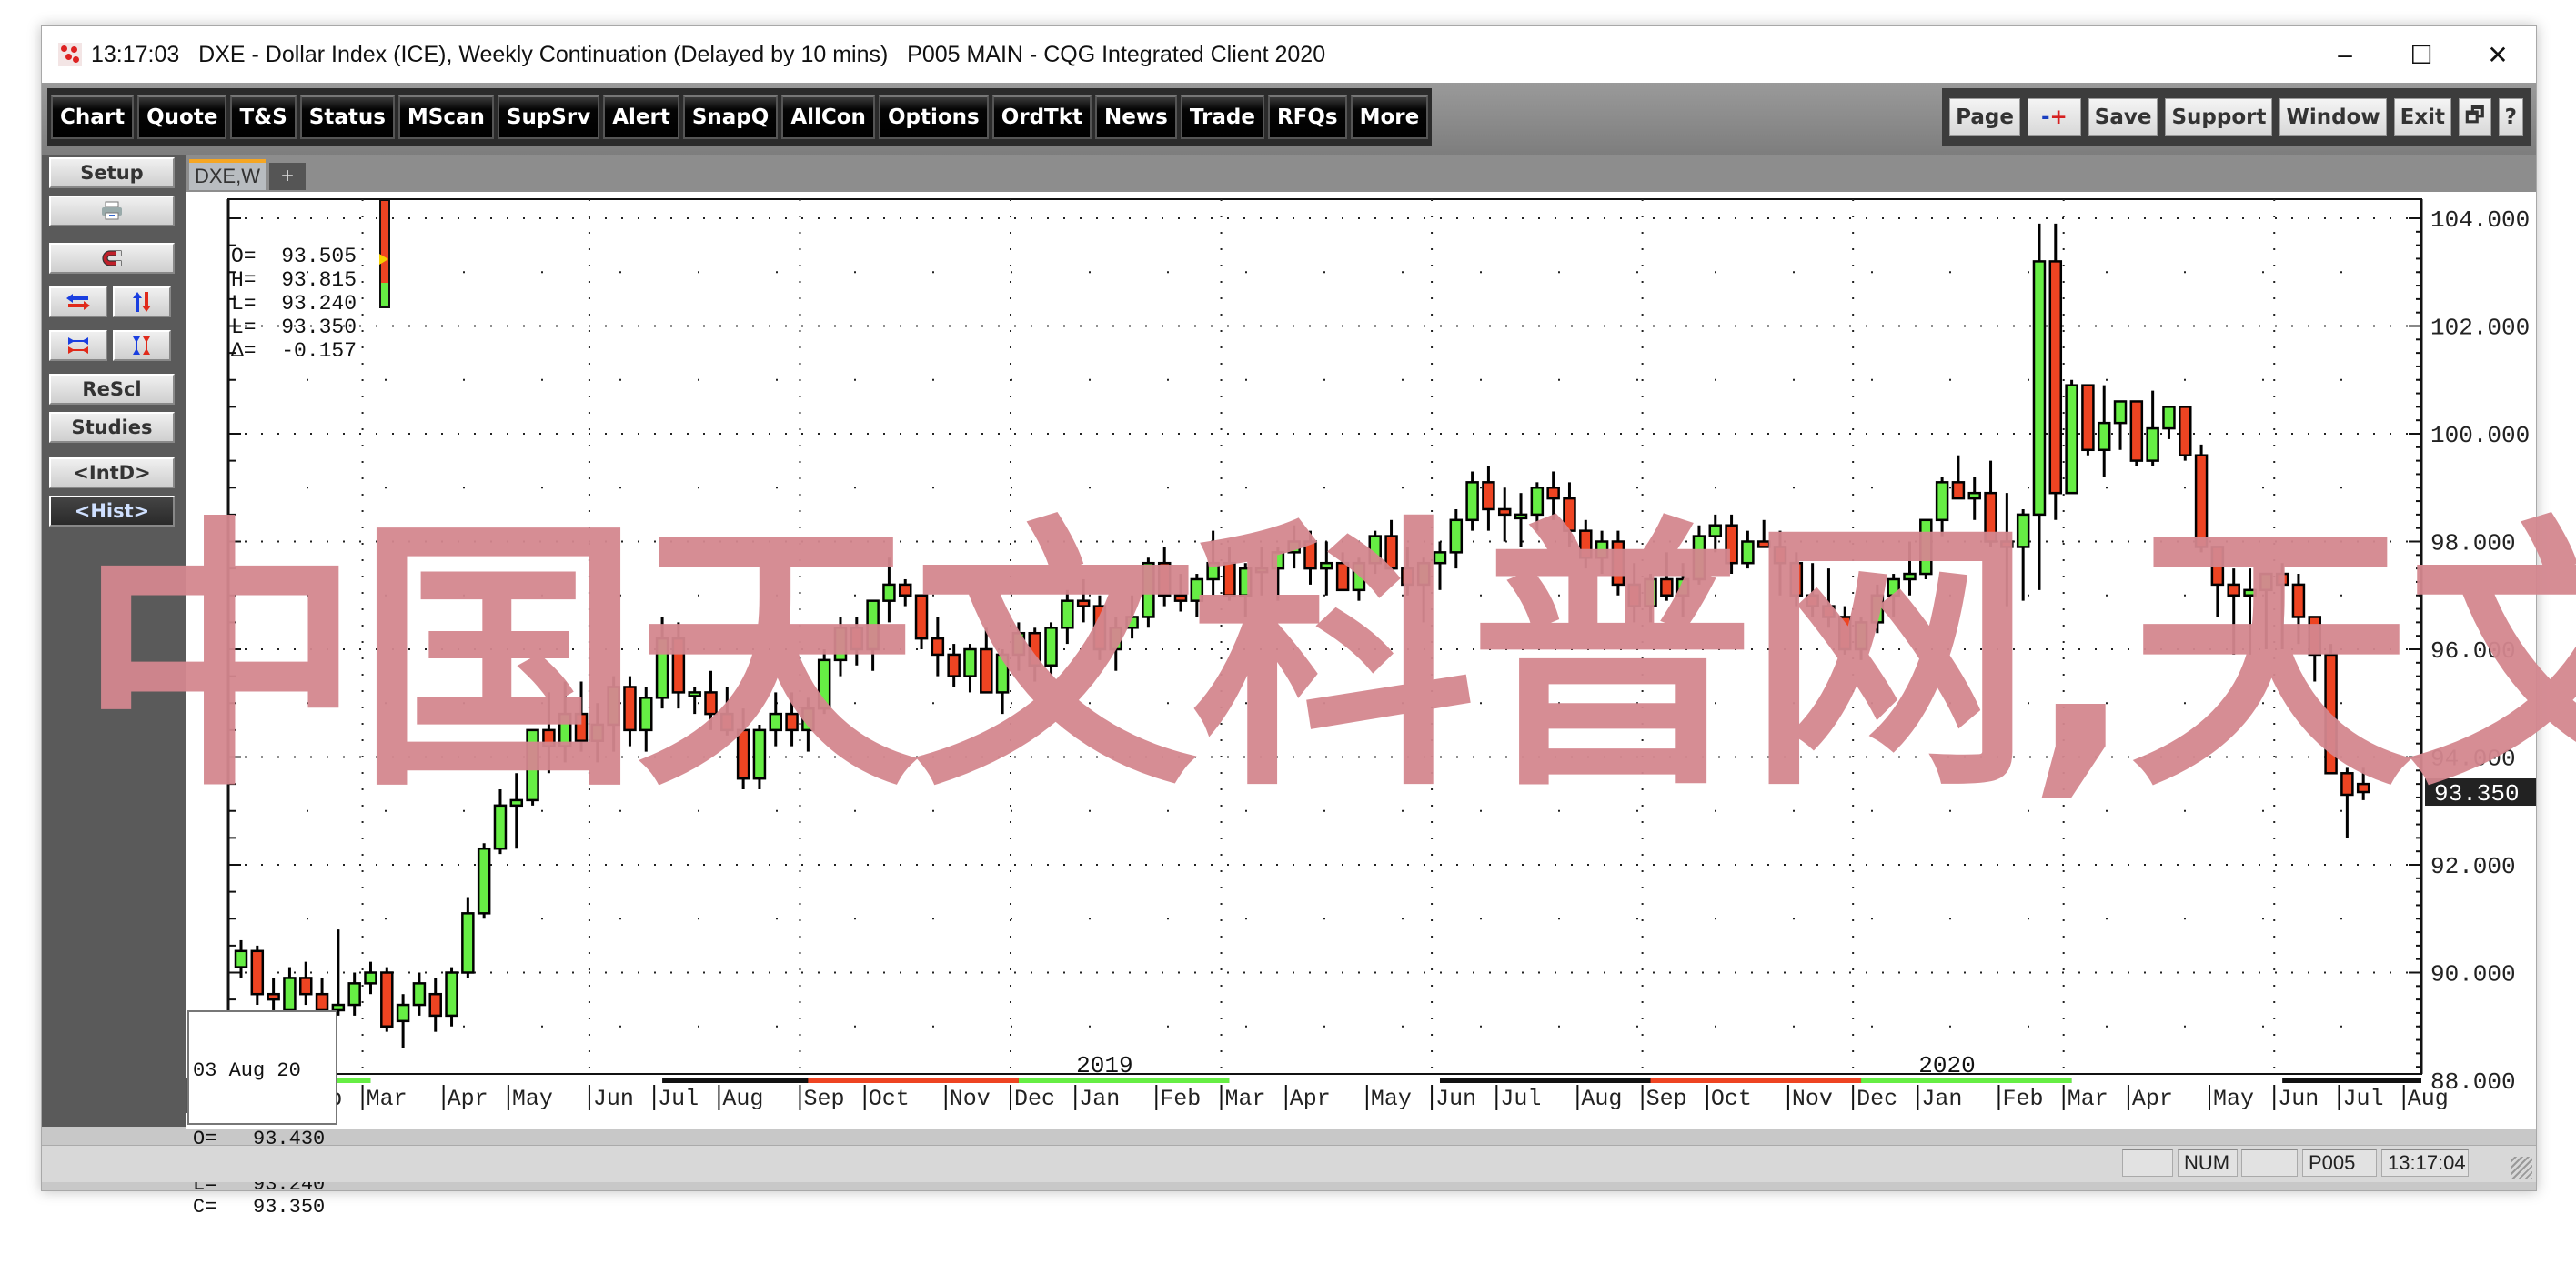  What do you see at coordinates (1984, 117) in the screenshot?
I see `page-button: Page` at bounding box center [1984, 117].